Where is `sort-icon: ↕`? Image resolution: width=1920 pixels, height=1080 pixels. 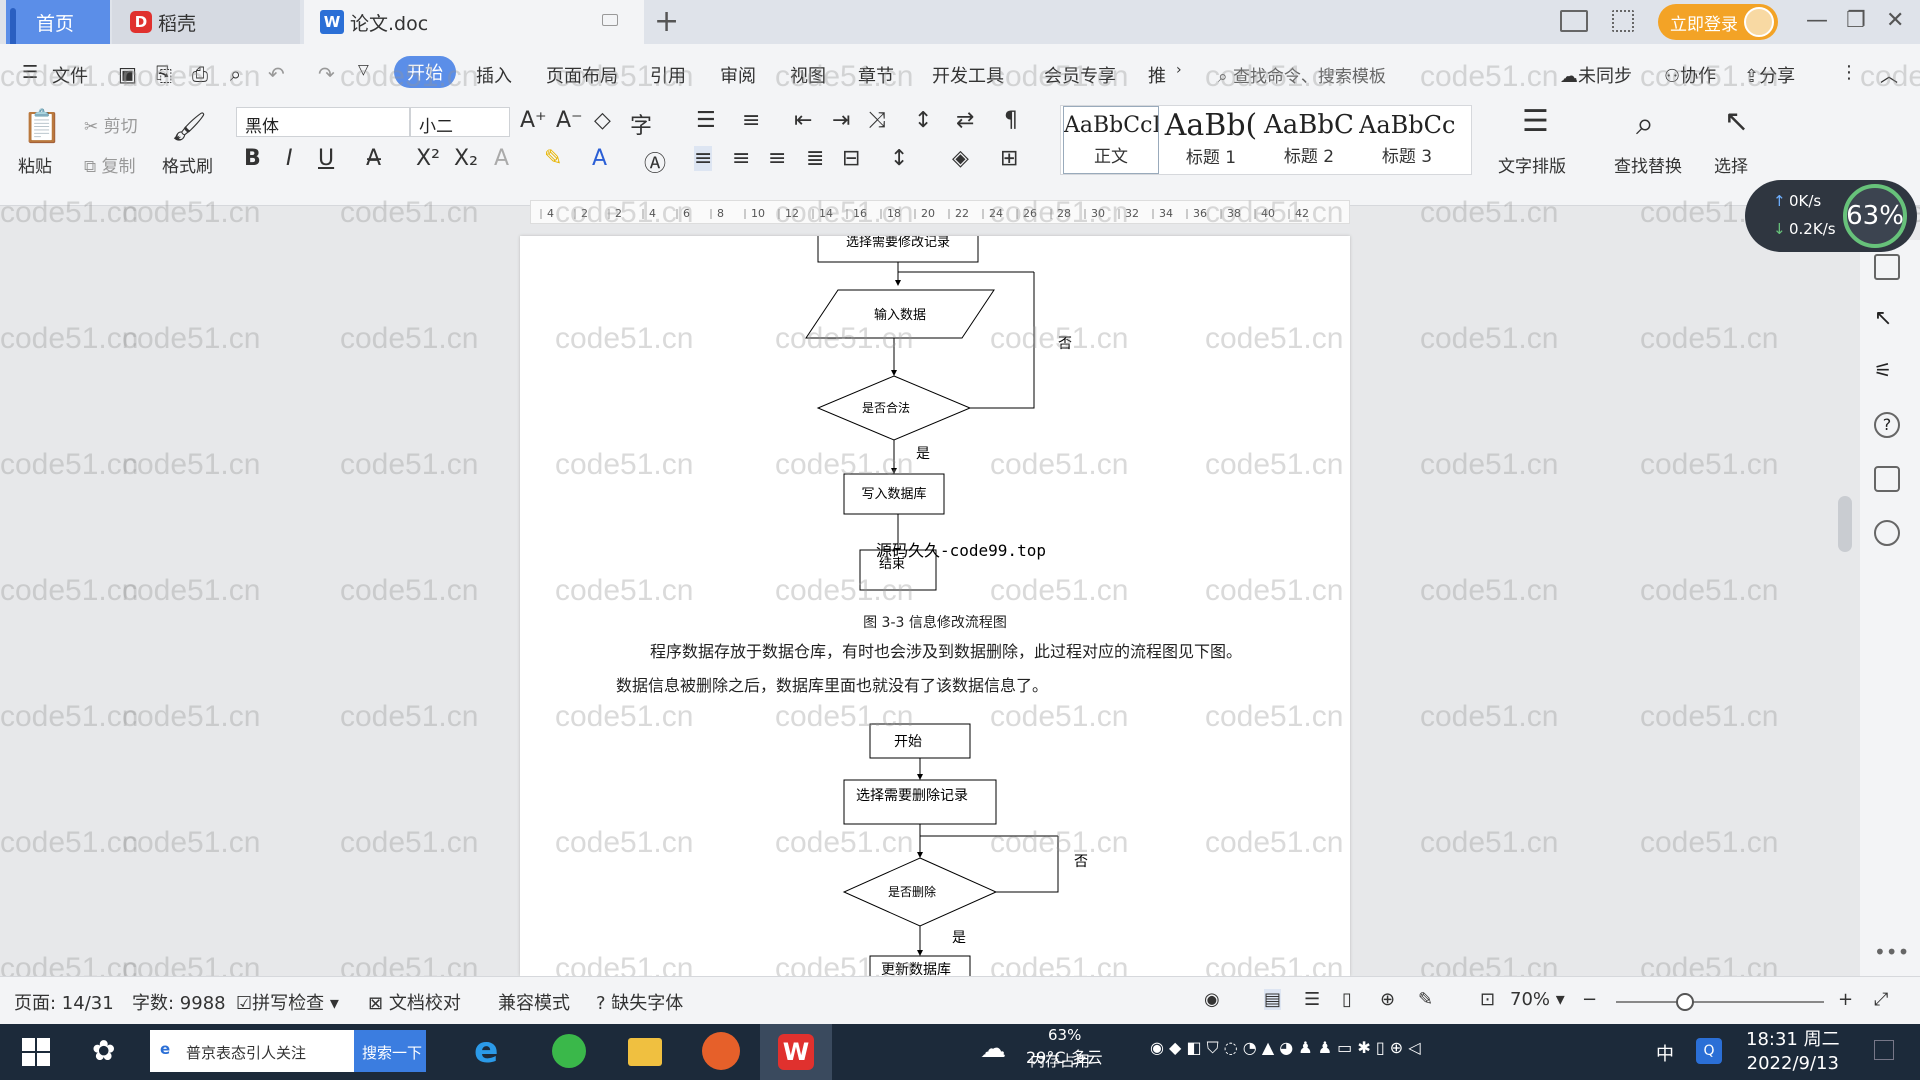
sort-icon: ↕ is located at coordinates (923, 120).